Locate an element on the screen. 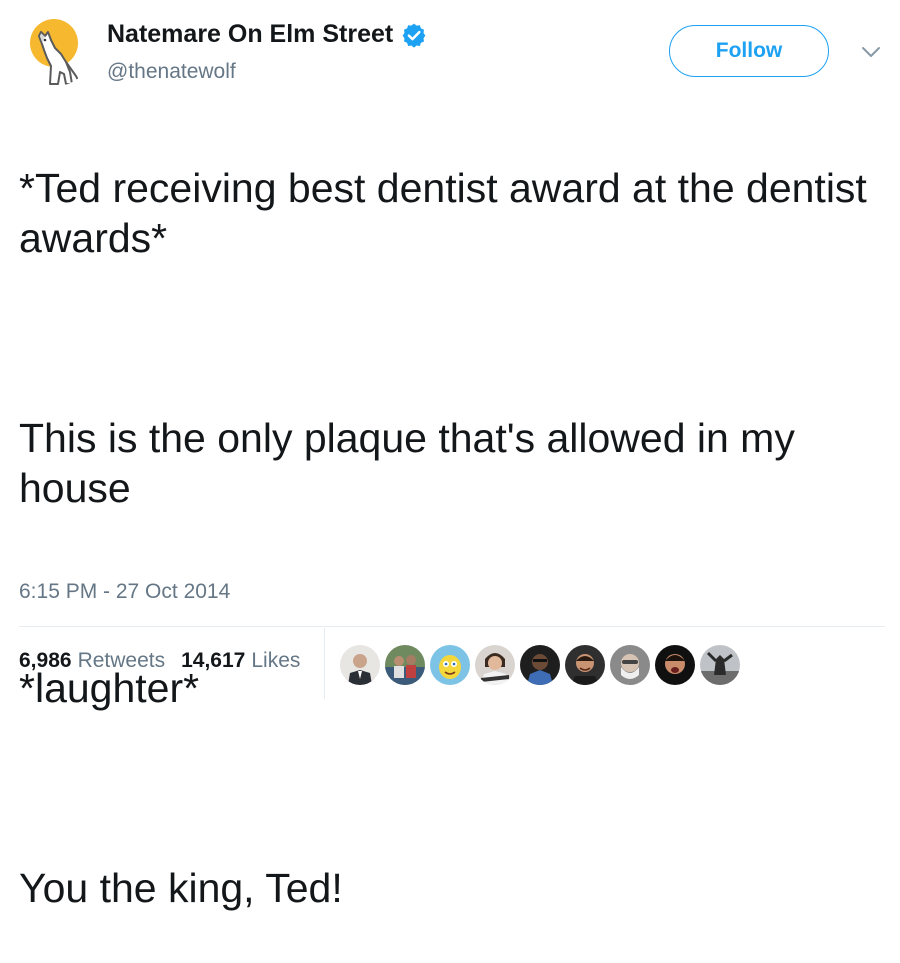 The width and height of the screenshot is (900, 963). tweet-paragraph: You the king, Ted! is located at coordinates (181, 888).